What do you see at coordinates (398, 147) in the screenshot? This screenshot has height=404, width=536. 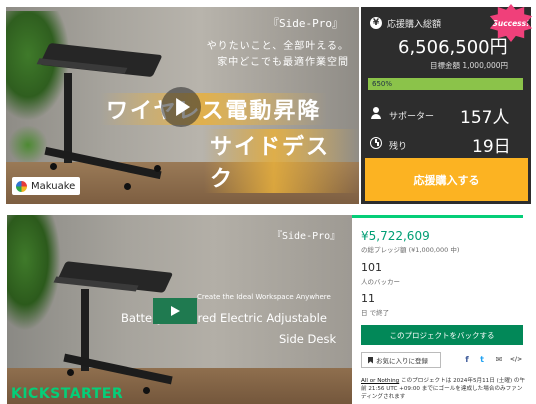 I see `remaining-label: 残り` at bounding box center [398, 147].